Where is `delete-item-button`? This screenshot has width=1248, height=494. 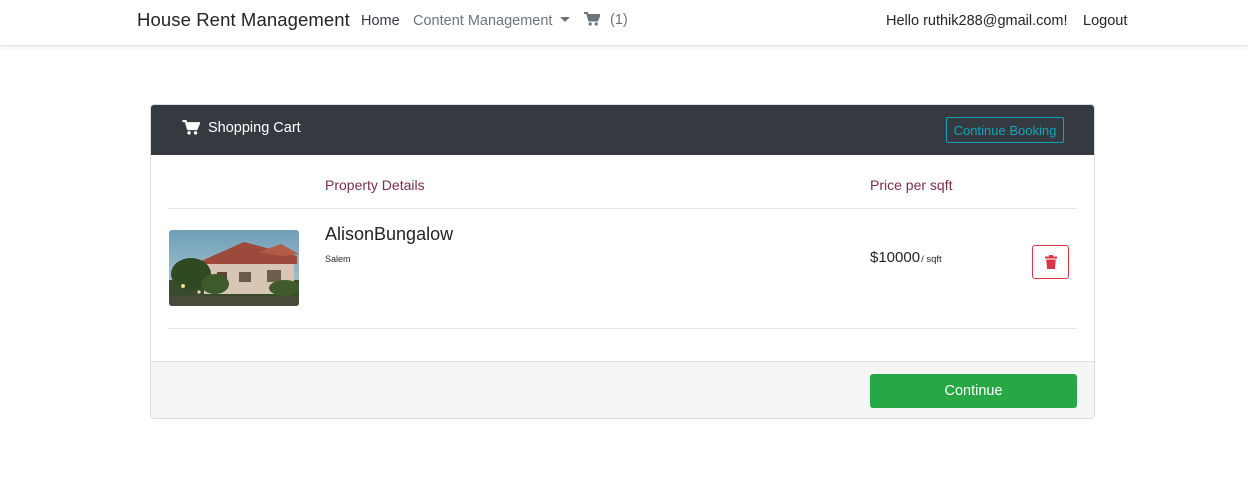
delete-item-button is located at coordinates (1050, 262).